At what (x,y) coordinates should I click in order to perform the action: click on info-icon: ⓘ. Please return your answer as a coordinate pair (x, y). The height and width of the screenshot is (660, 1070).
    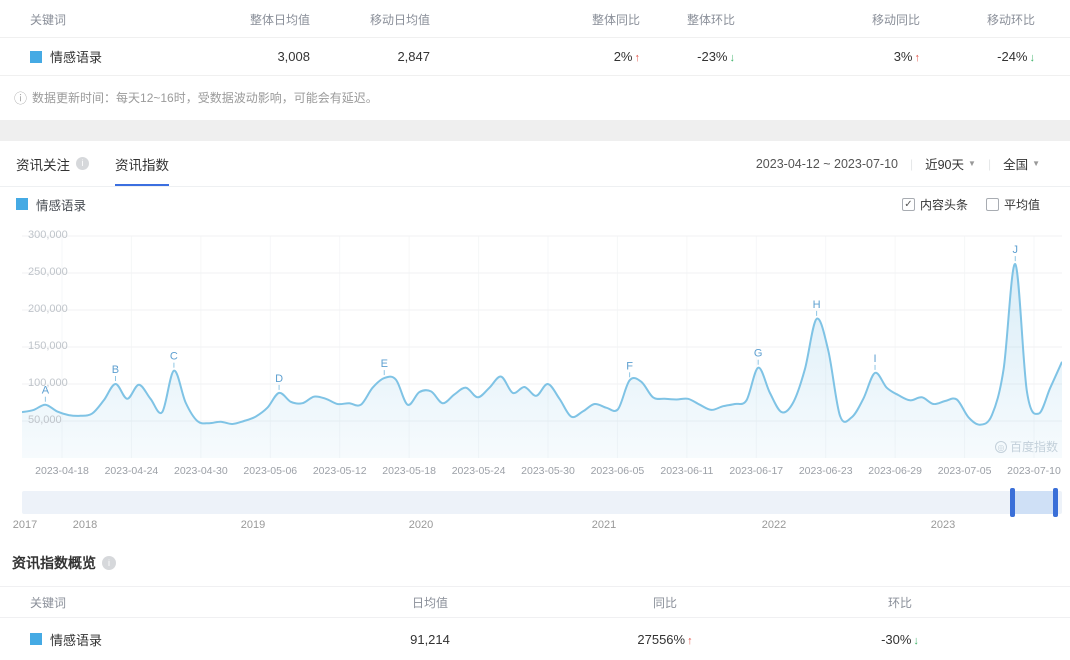
    Looking at the image, I should click on (21, 98).